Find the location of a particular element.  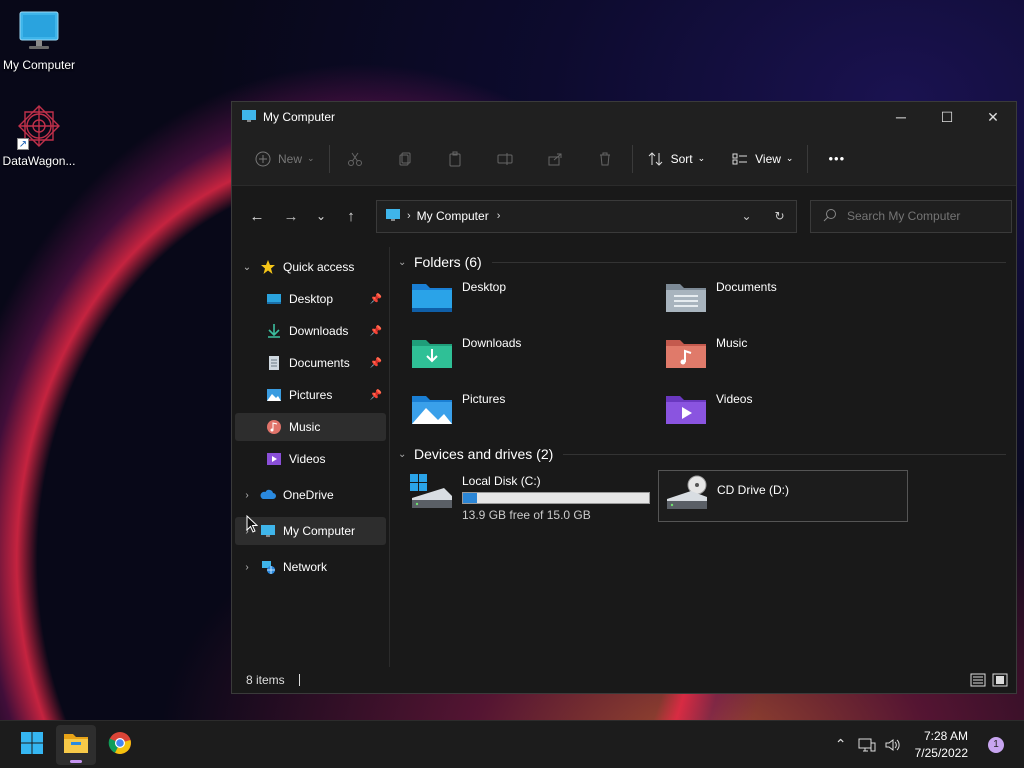

nav-item-downloads: Downloads 📌 is located at coordinates (310, 331).